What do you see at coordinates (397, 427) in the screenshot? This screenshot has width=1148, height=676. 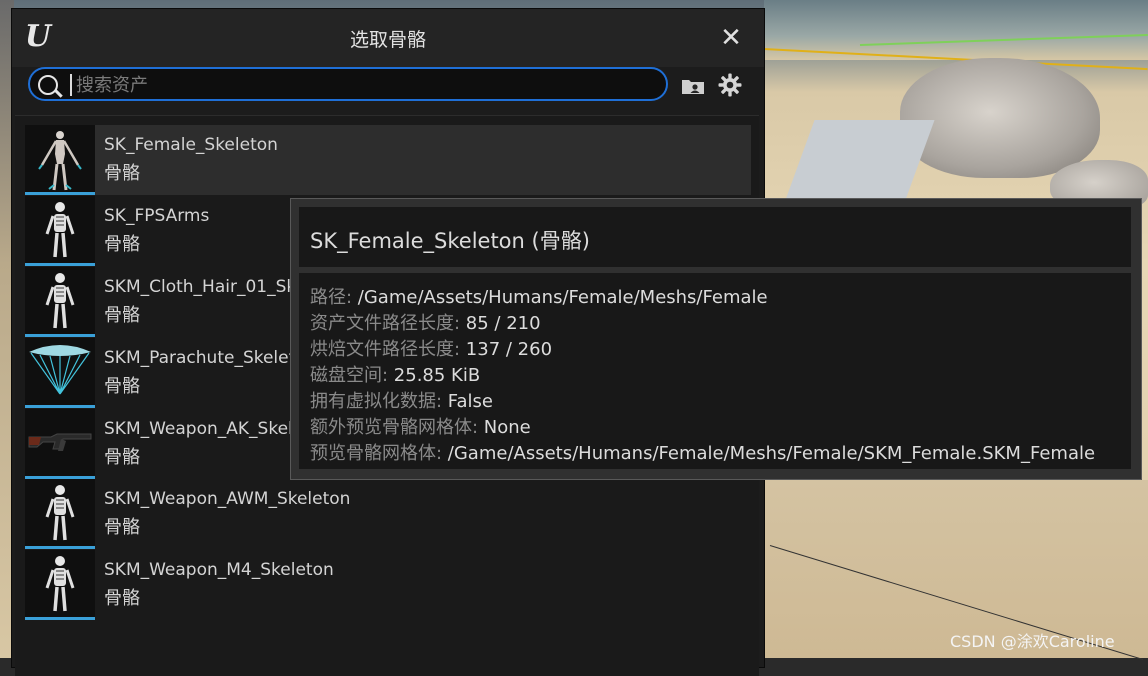 I see `tooltip-key: 额外预览骨骼网格体:` at bounding box center [397, 427].